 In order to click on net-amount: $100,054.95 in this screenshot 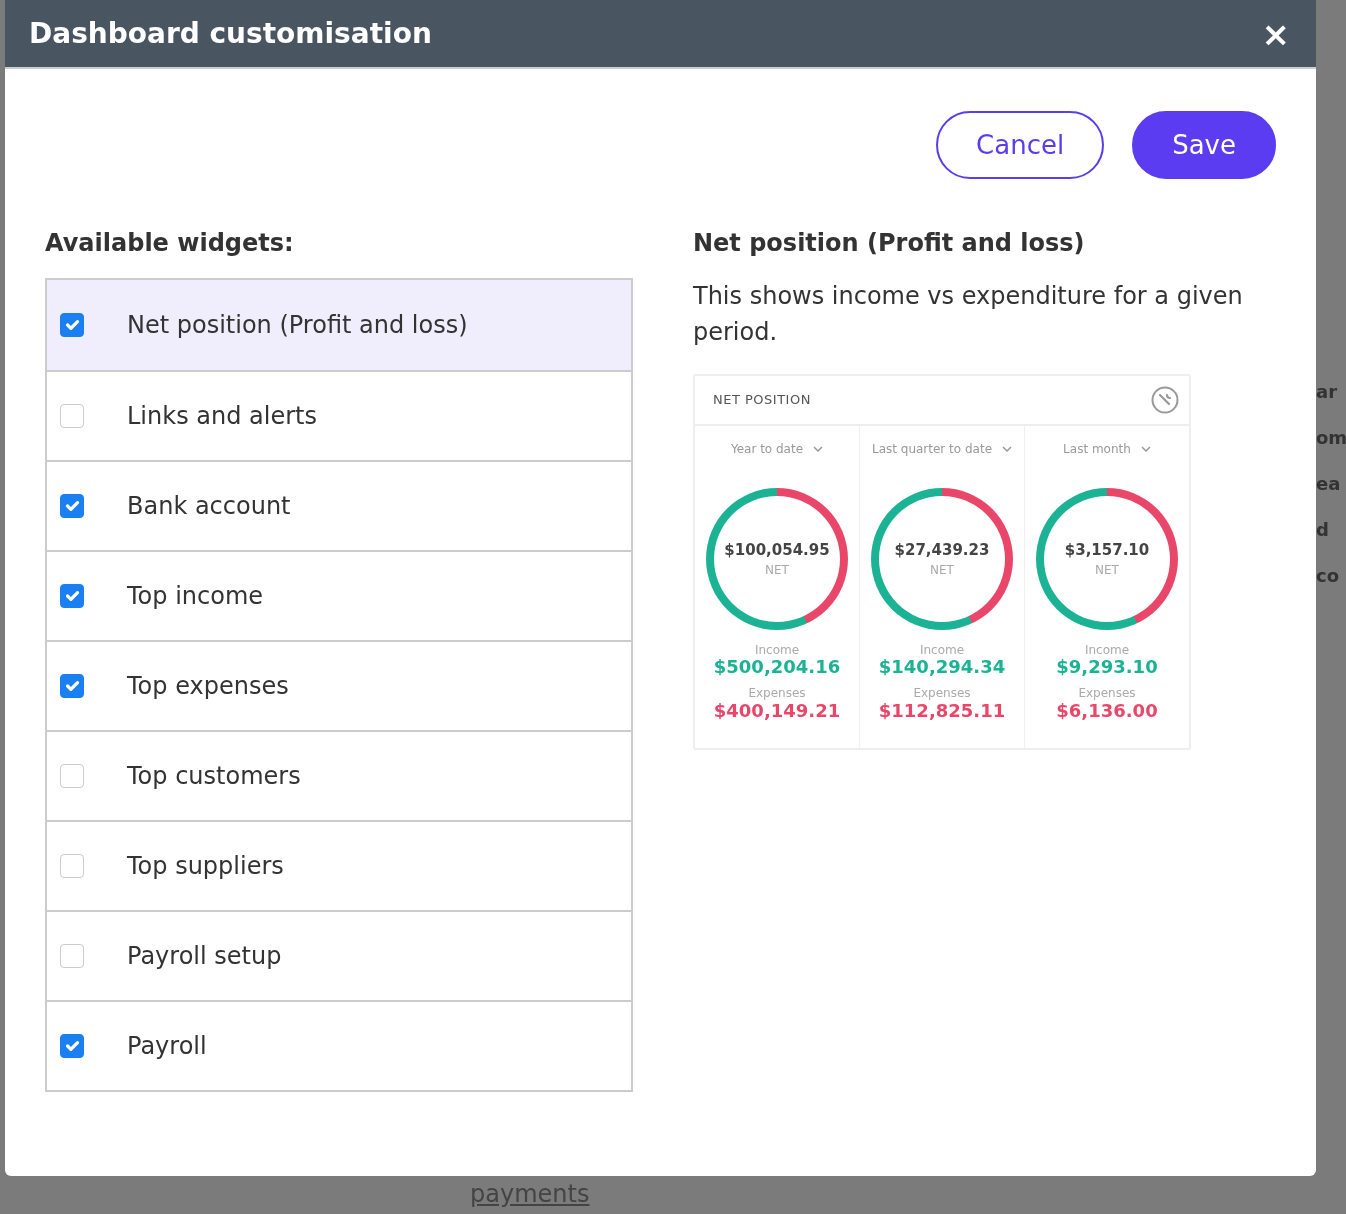, I will do `click(777, 550)`.